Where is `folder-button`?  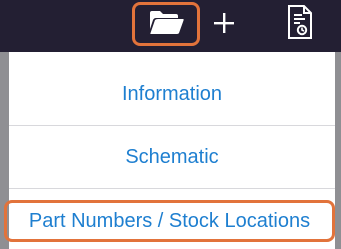 folder-button is located at coordinates (166, 24).